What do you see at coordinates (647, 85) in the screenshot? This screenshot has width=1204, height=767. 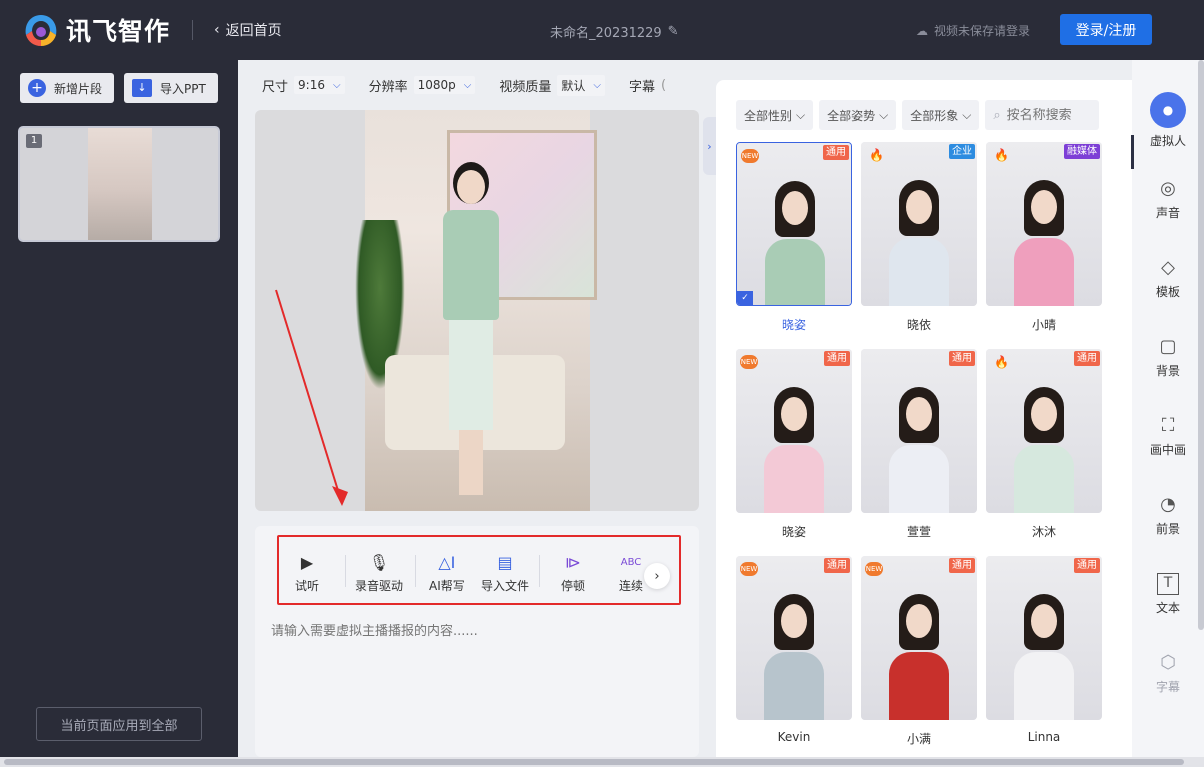 I see `subtitle-setting: 字幕 (` at bounding box center [647, 85].